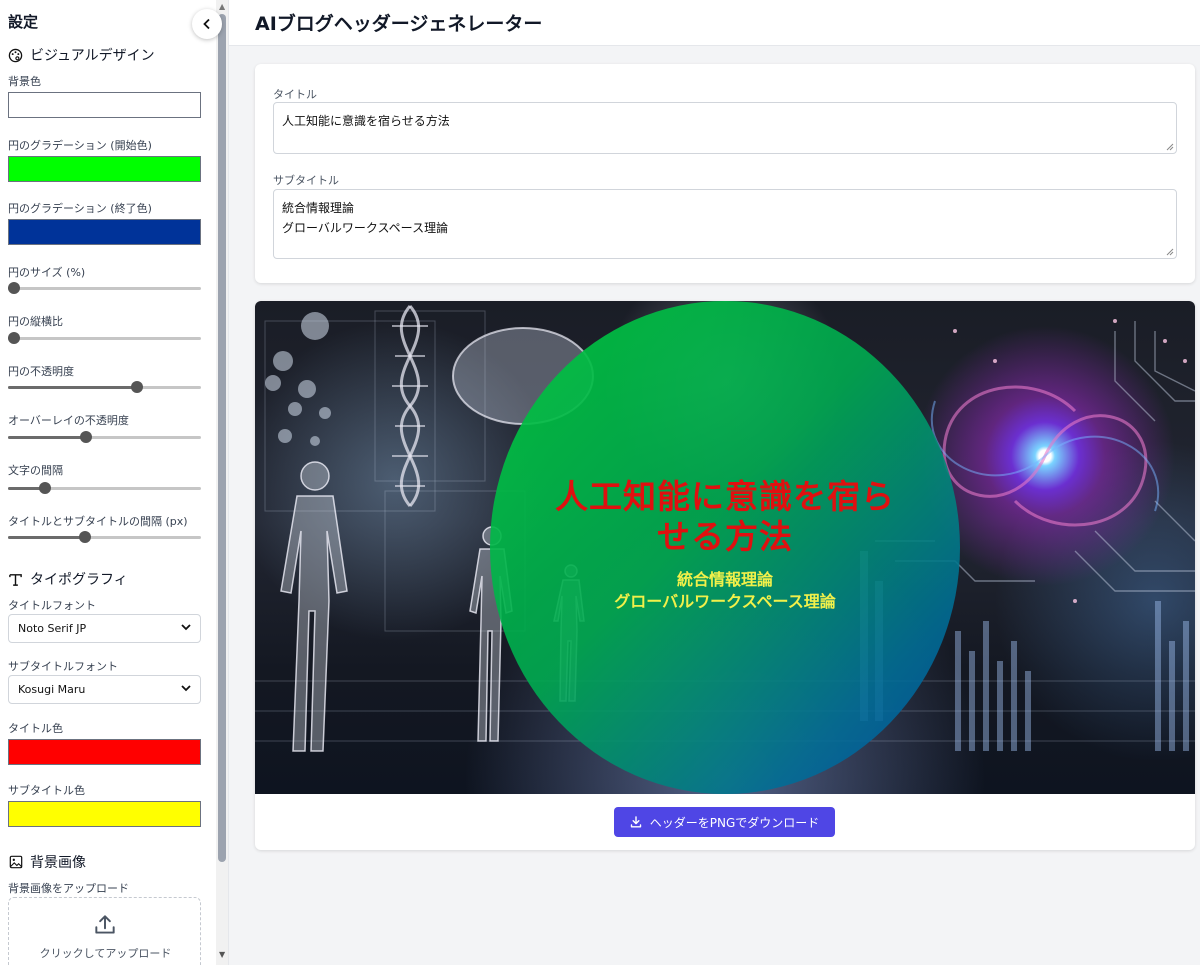 This screenshot has height=965, width=1200. I want to click on app-header: AIブログヘッダージェネレーター, so click(714, 23).